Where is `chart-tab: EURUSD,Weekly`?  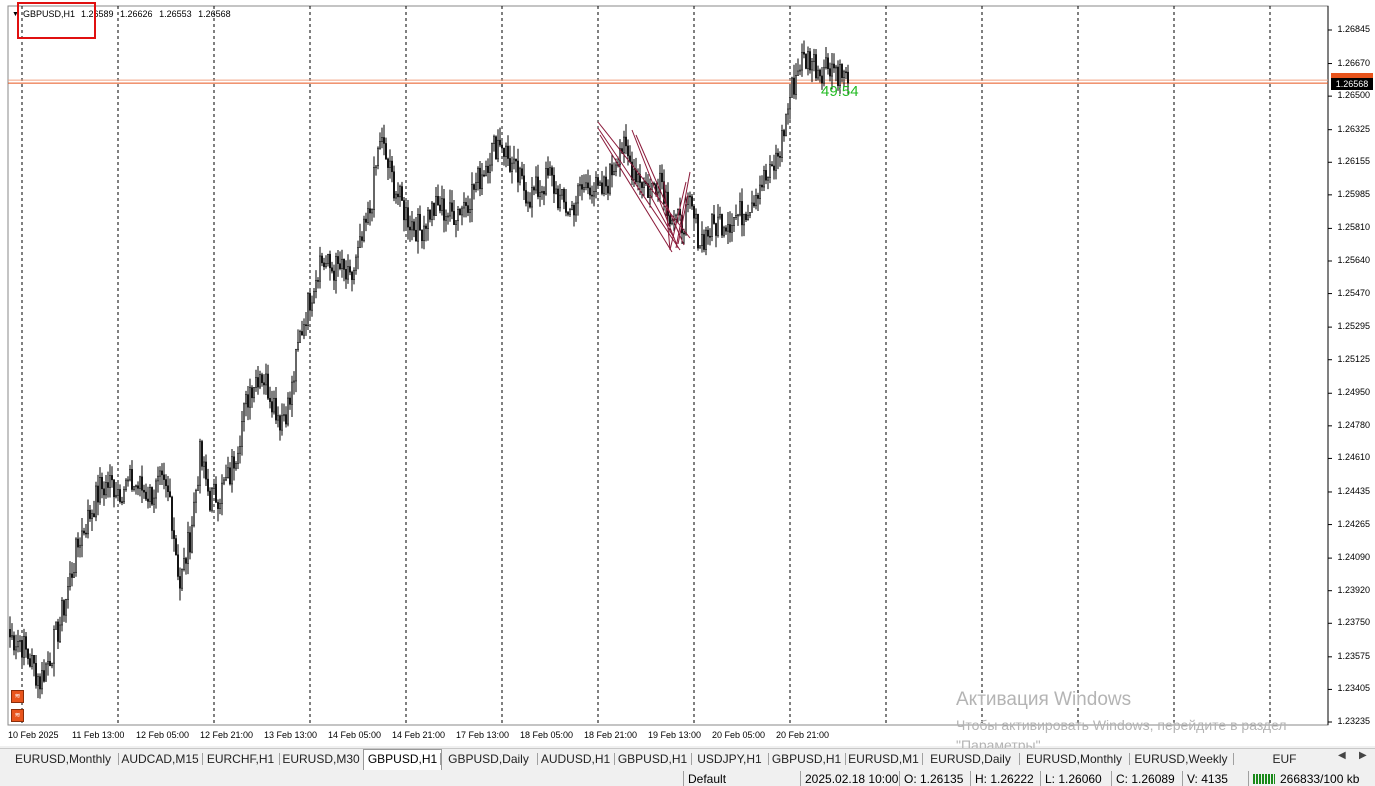
chart-tab: EURUSD,Weekly is located at coordinates (1181, 759).